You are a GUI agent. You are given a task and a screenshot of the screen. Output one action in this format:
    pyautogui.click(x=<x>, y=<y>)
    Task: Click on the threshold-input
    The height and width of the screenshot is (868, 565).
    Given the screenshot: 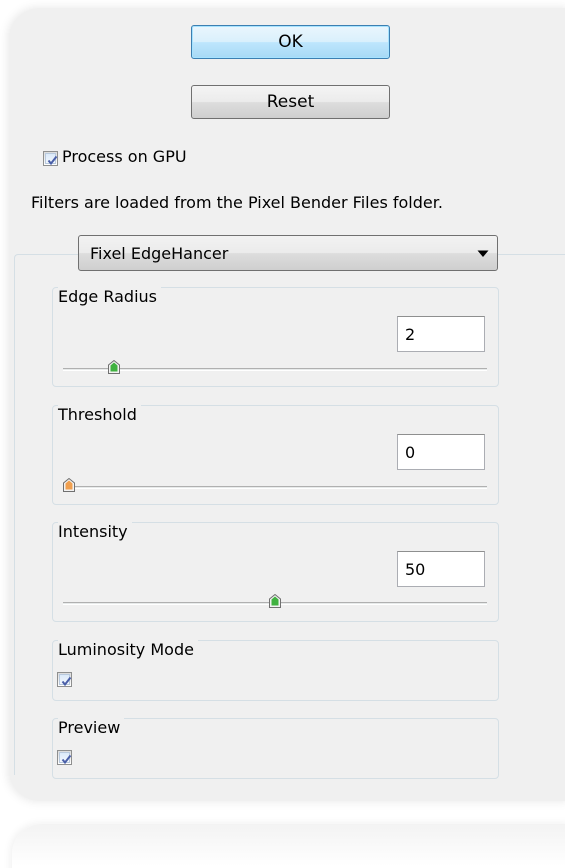 What is the action you would take?
    pyautogui.click(x=441, y=452)
    